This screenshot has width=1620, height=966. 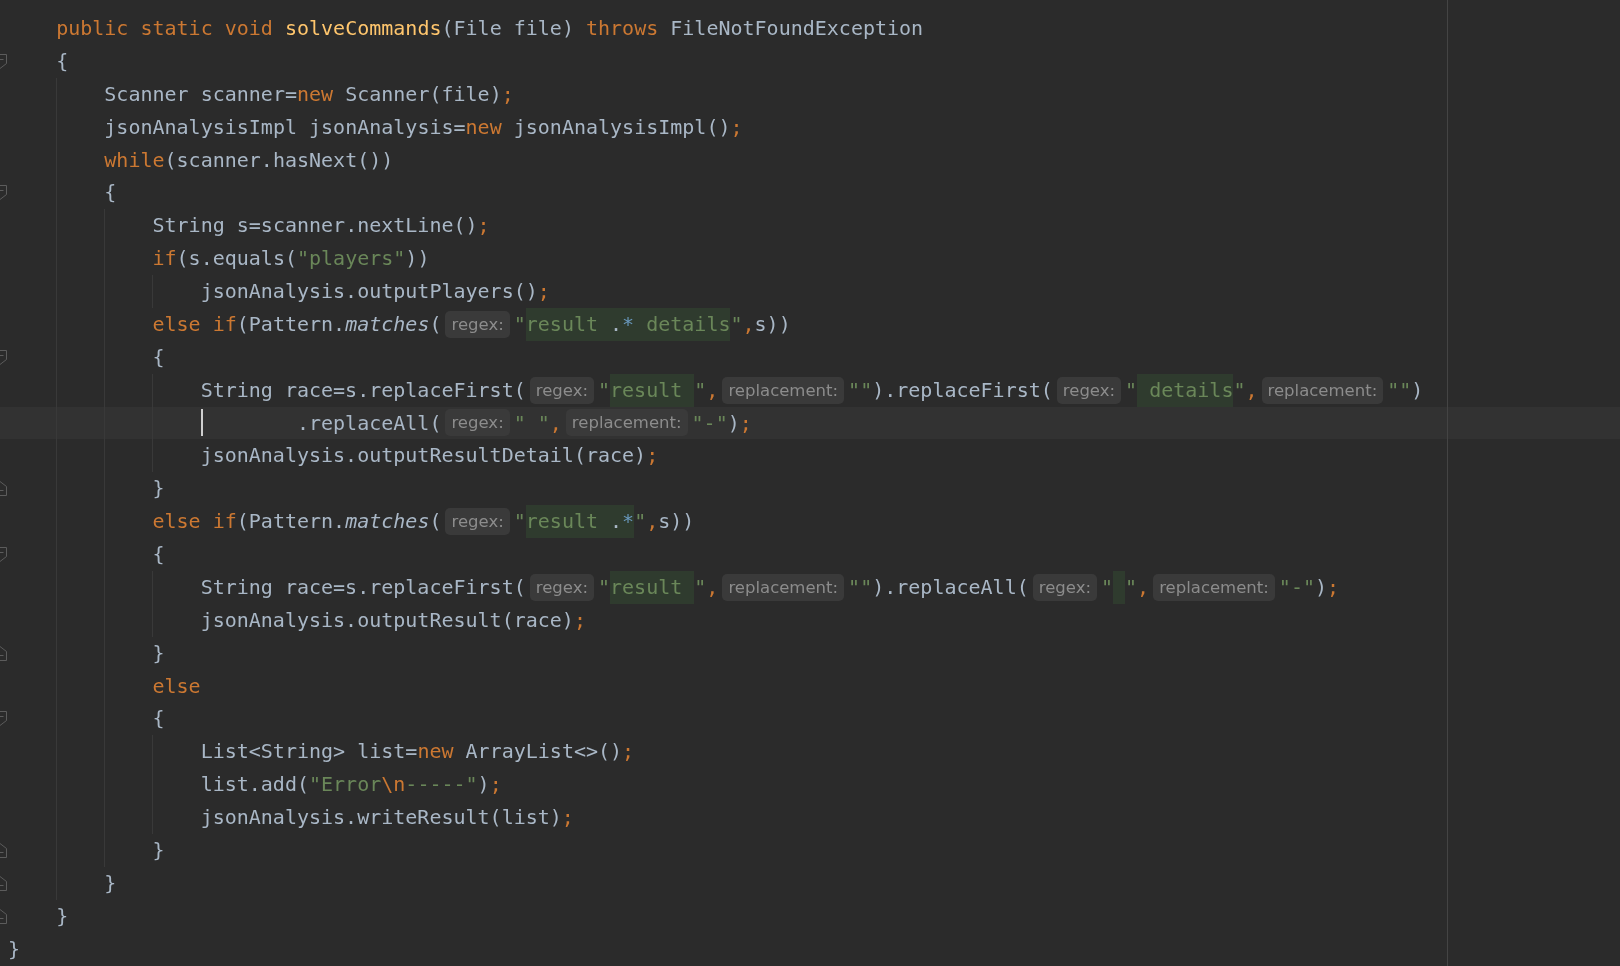 I want to click on code-line: list.add("Error\n-----");, so click(x=351, y=785).